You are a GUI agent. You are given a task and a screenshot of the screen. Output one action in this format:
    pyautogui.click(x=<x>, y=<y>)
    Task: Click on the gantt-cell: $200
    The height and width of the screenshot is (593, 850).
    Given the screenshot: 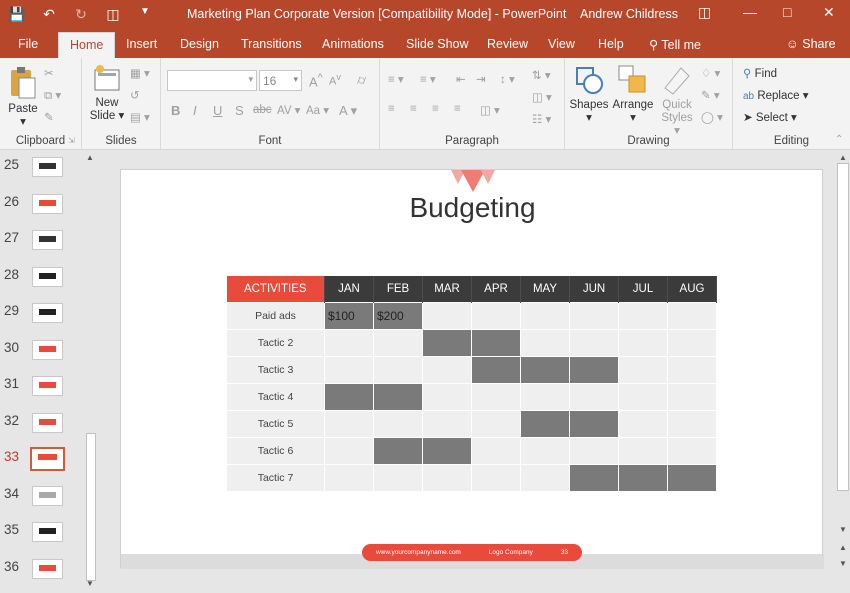 What is the action you would take?
    pyautogui.click(x=398, y=315)
    